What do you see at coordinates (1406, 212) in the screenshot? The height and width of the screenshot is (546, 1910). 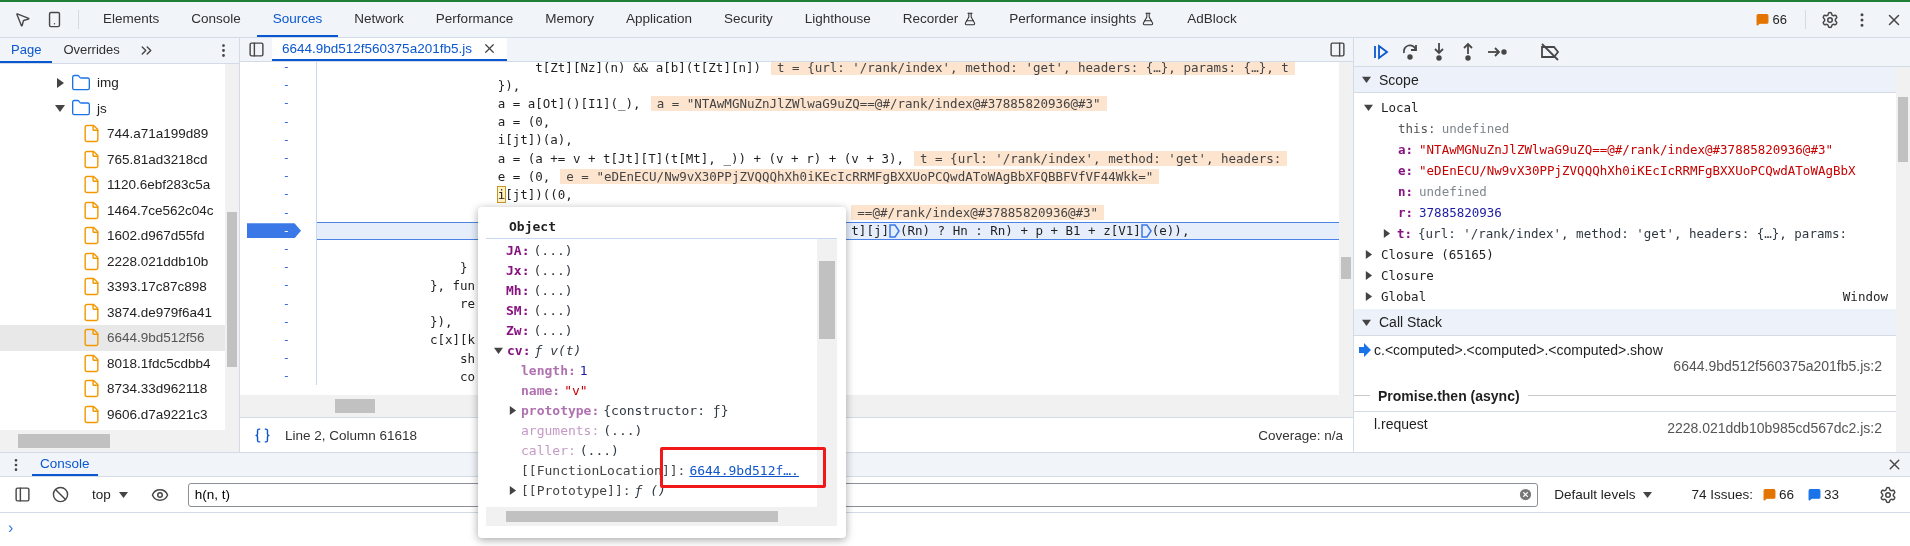 I see `variable-name: r:` at bounding box center [1406, 212].